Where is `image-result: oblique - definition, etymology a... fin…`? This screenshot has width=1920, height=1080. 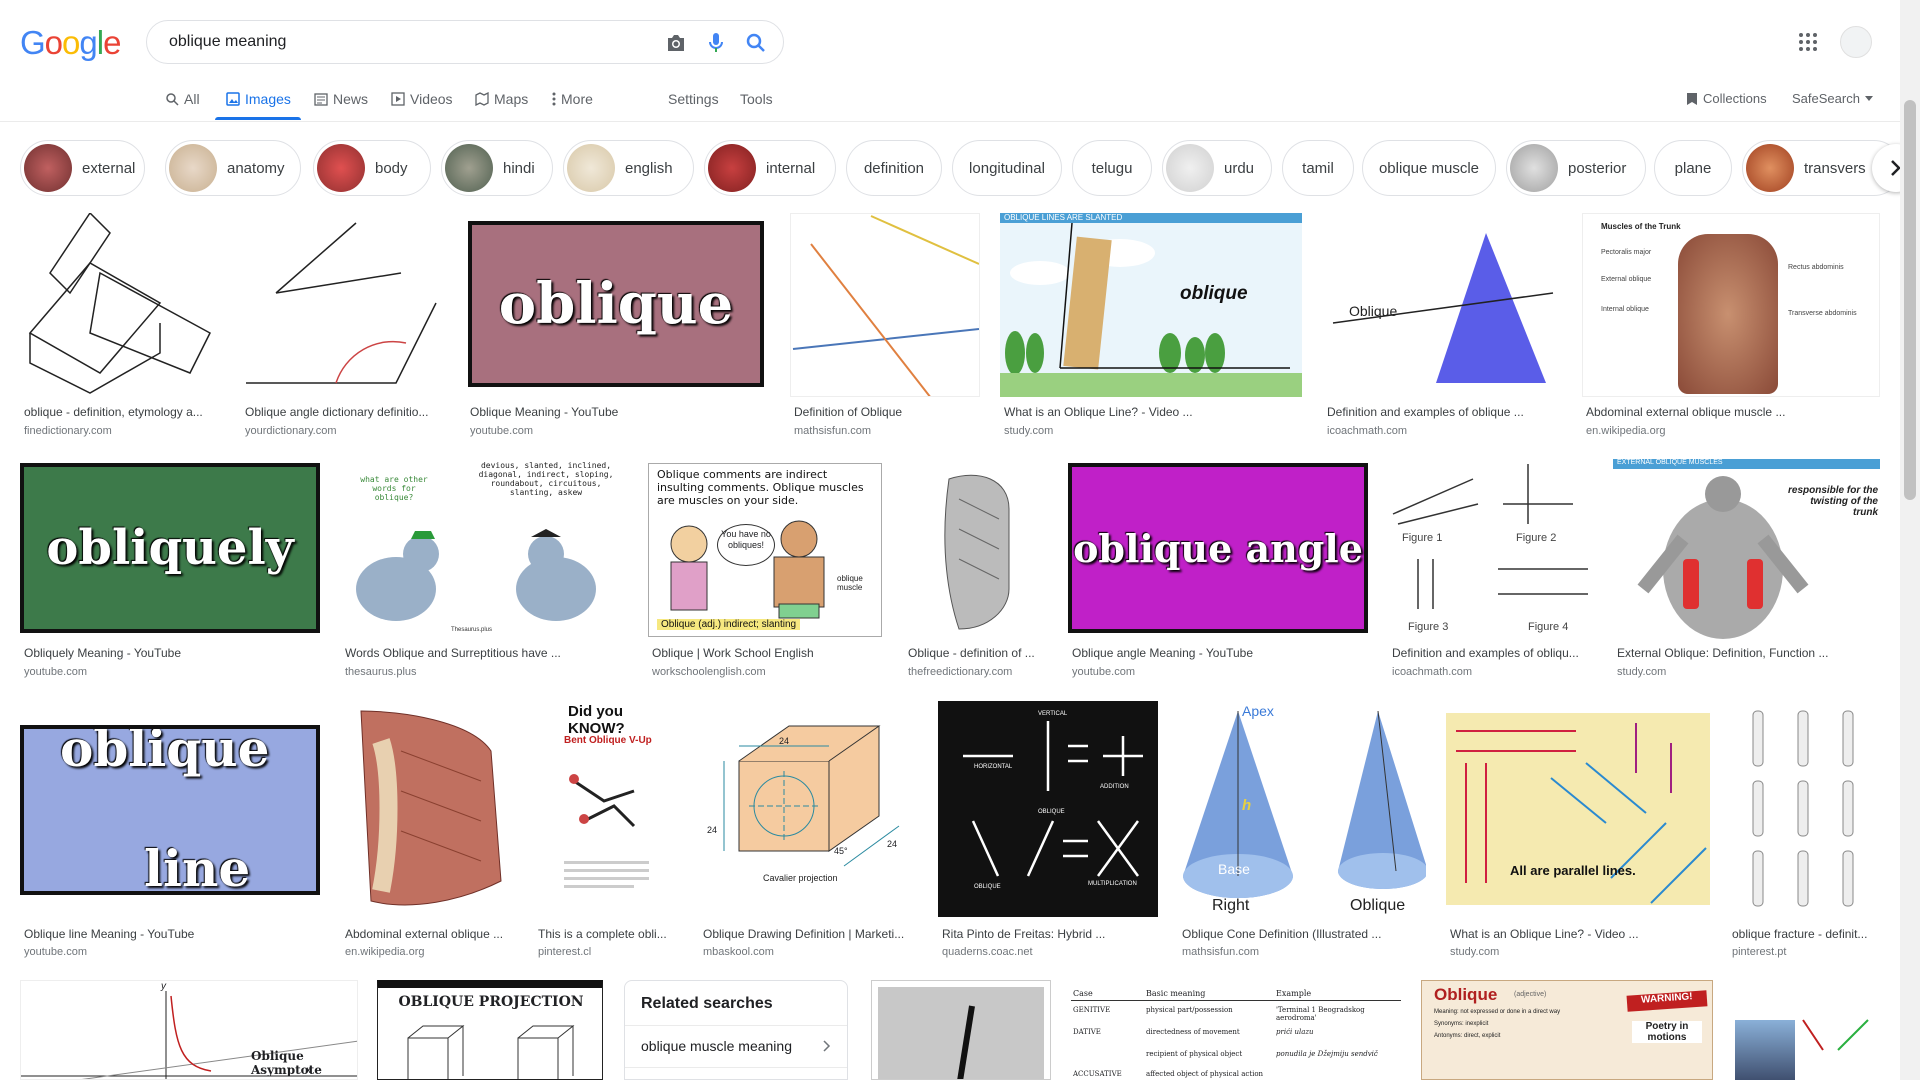
image-result: oblique - definition, etymology a... fin… is located at coordinates (121, 328).